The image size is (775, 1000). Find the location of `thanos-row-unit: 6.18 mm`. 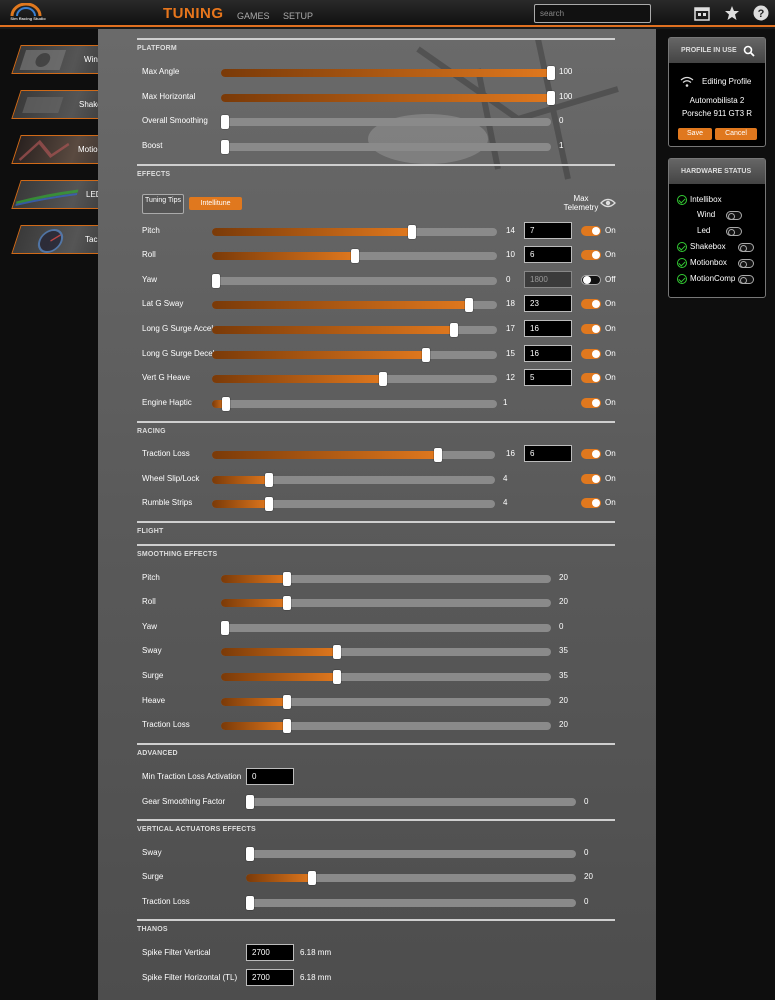

thanos-row-unit: 6.18 mm is located at coordinates (316, 952).